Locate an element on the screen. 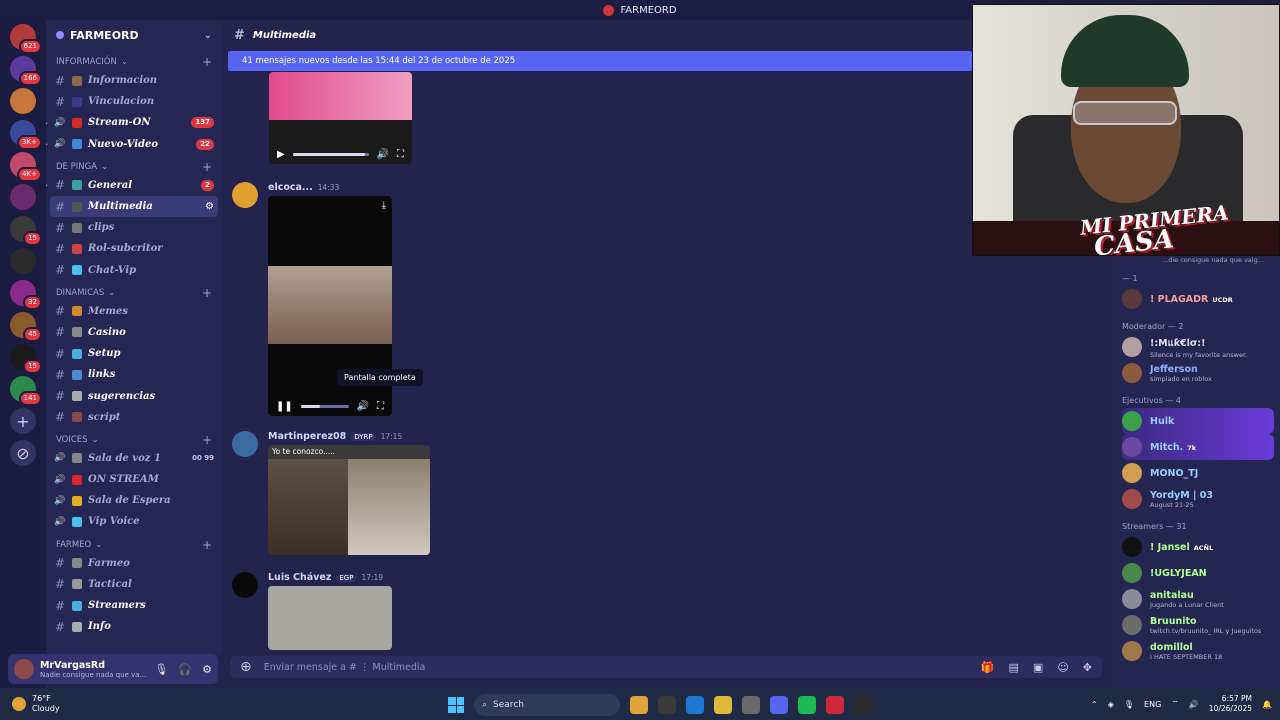  chevron-up-icon: ⌃ is located at coordinates (1094, 704).